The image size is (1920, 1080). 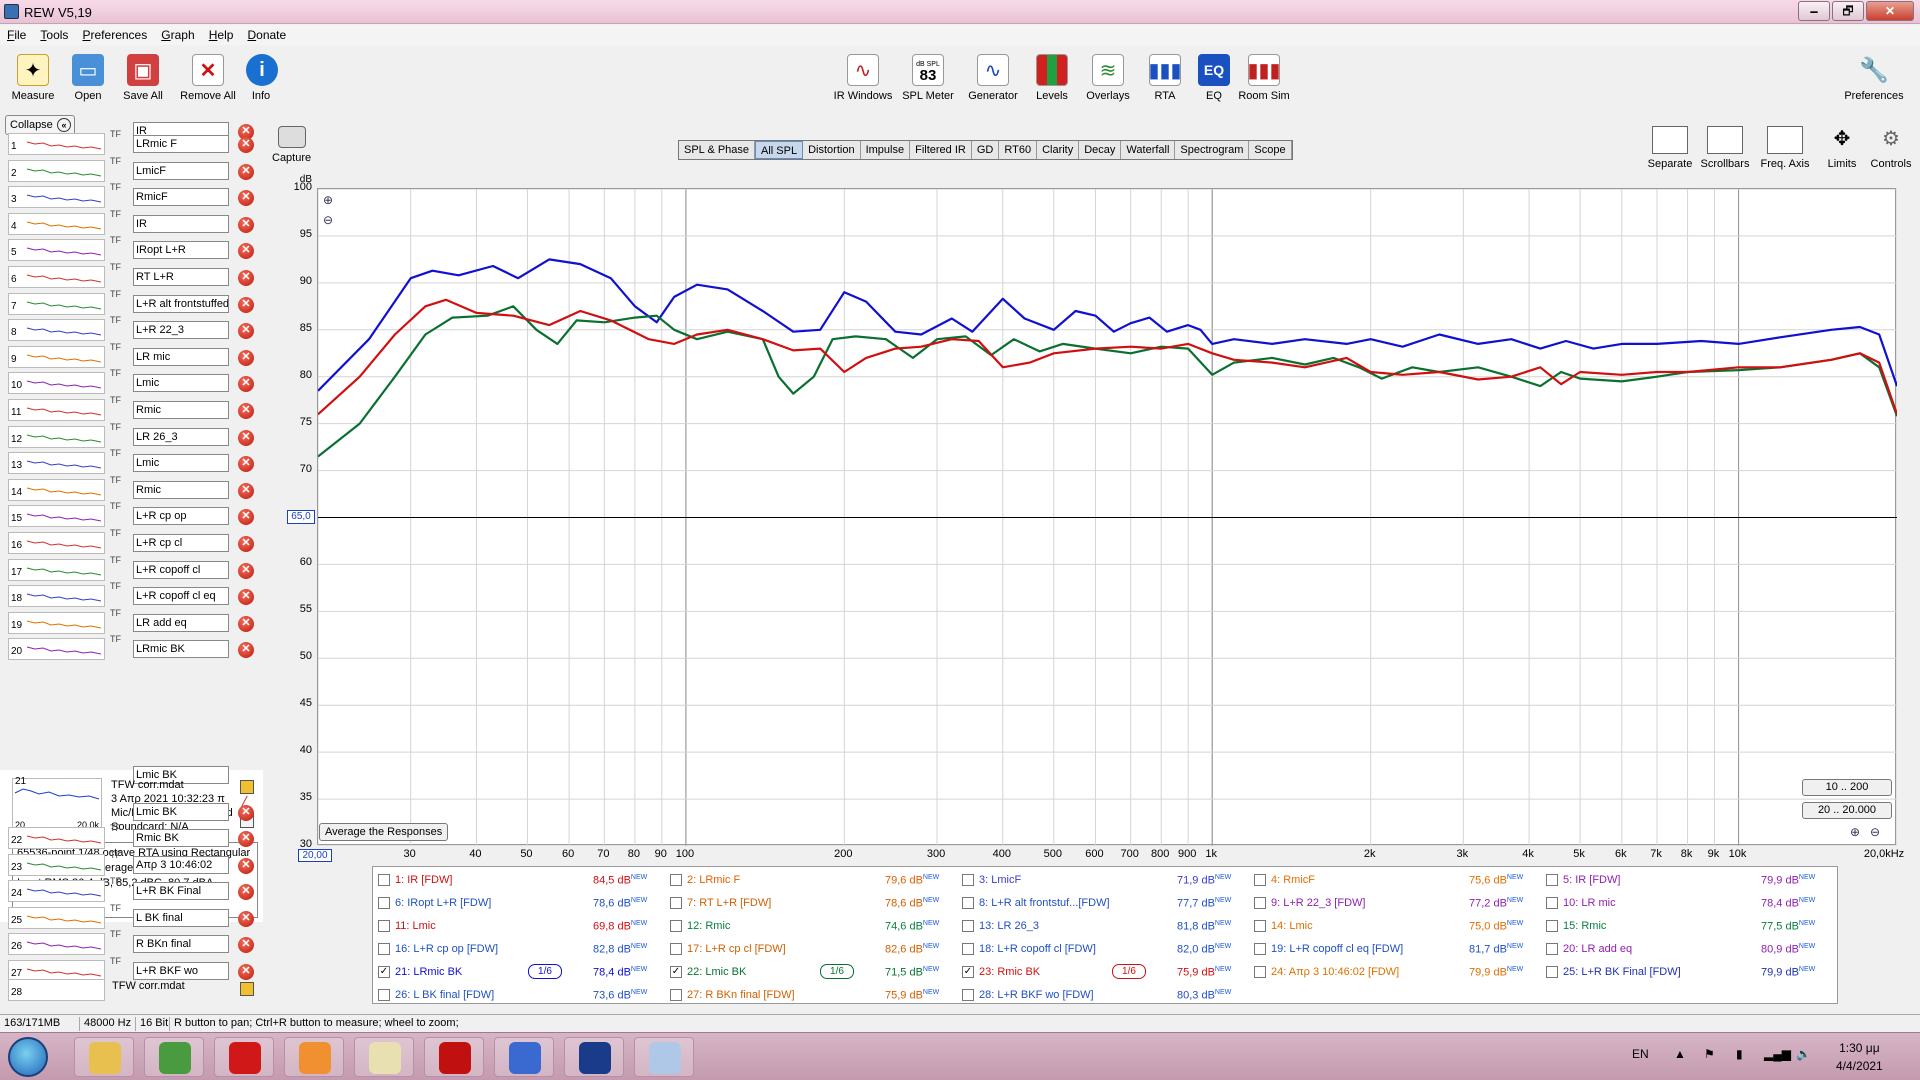 I want to click on measurement-name-field: L+R cp cl, so click(x=181, y=543).